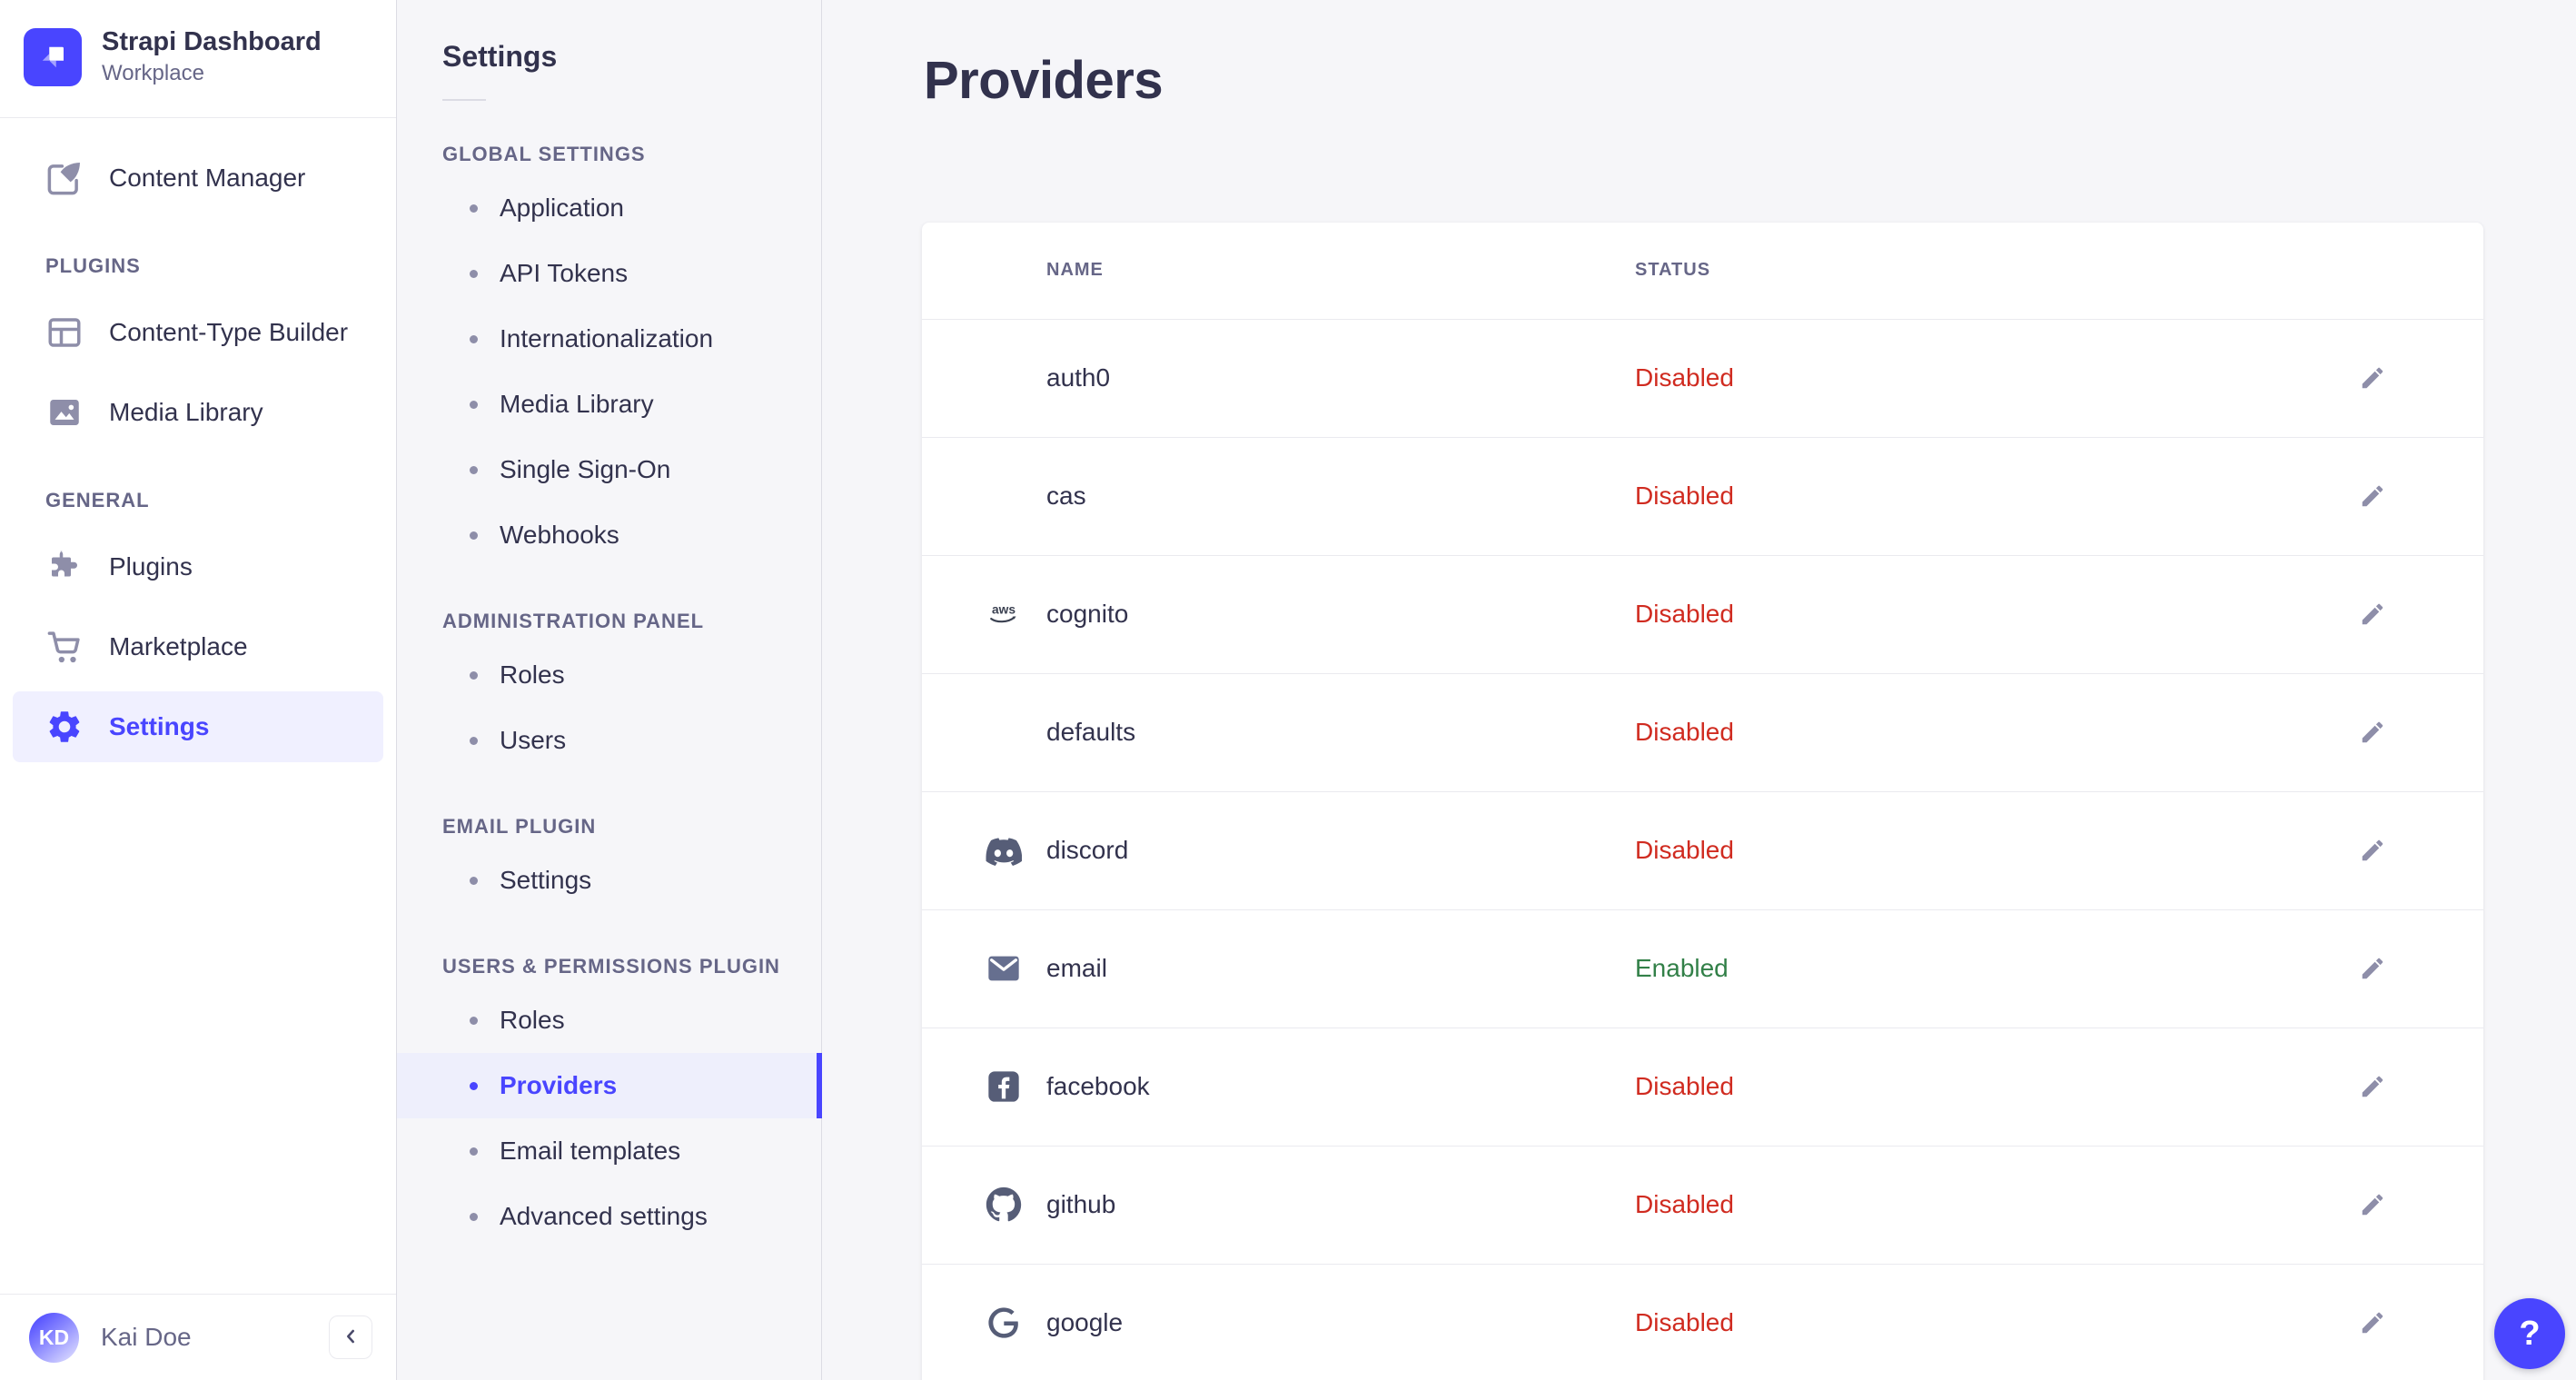  What do you see at coordinates (1075, 270) in the screenshot?
I see `column-header-name: NAME` at bounding box center [1075, 270].